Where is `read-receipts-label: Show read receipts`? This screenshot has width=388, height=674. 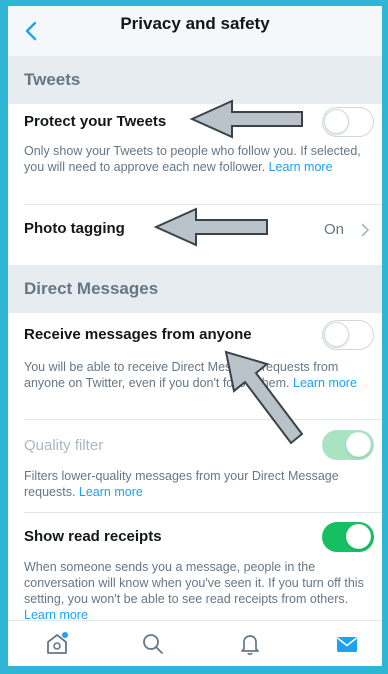 read-receipts-label: Show read receipts is located at coordinates (93, 536).